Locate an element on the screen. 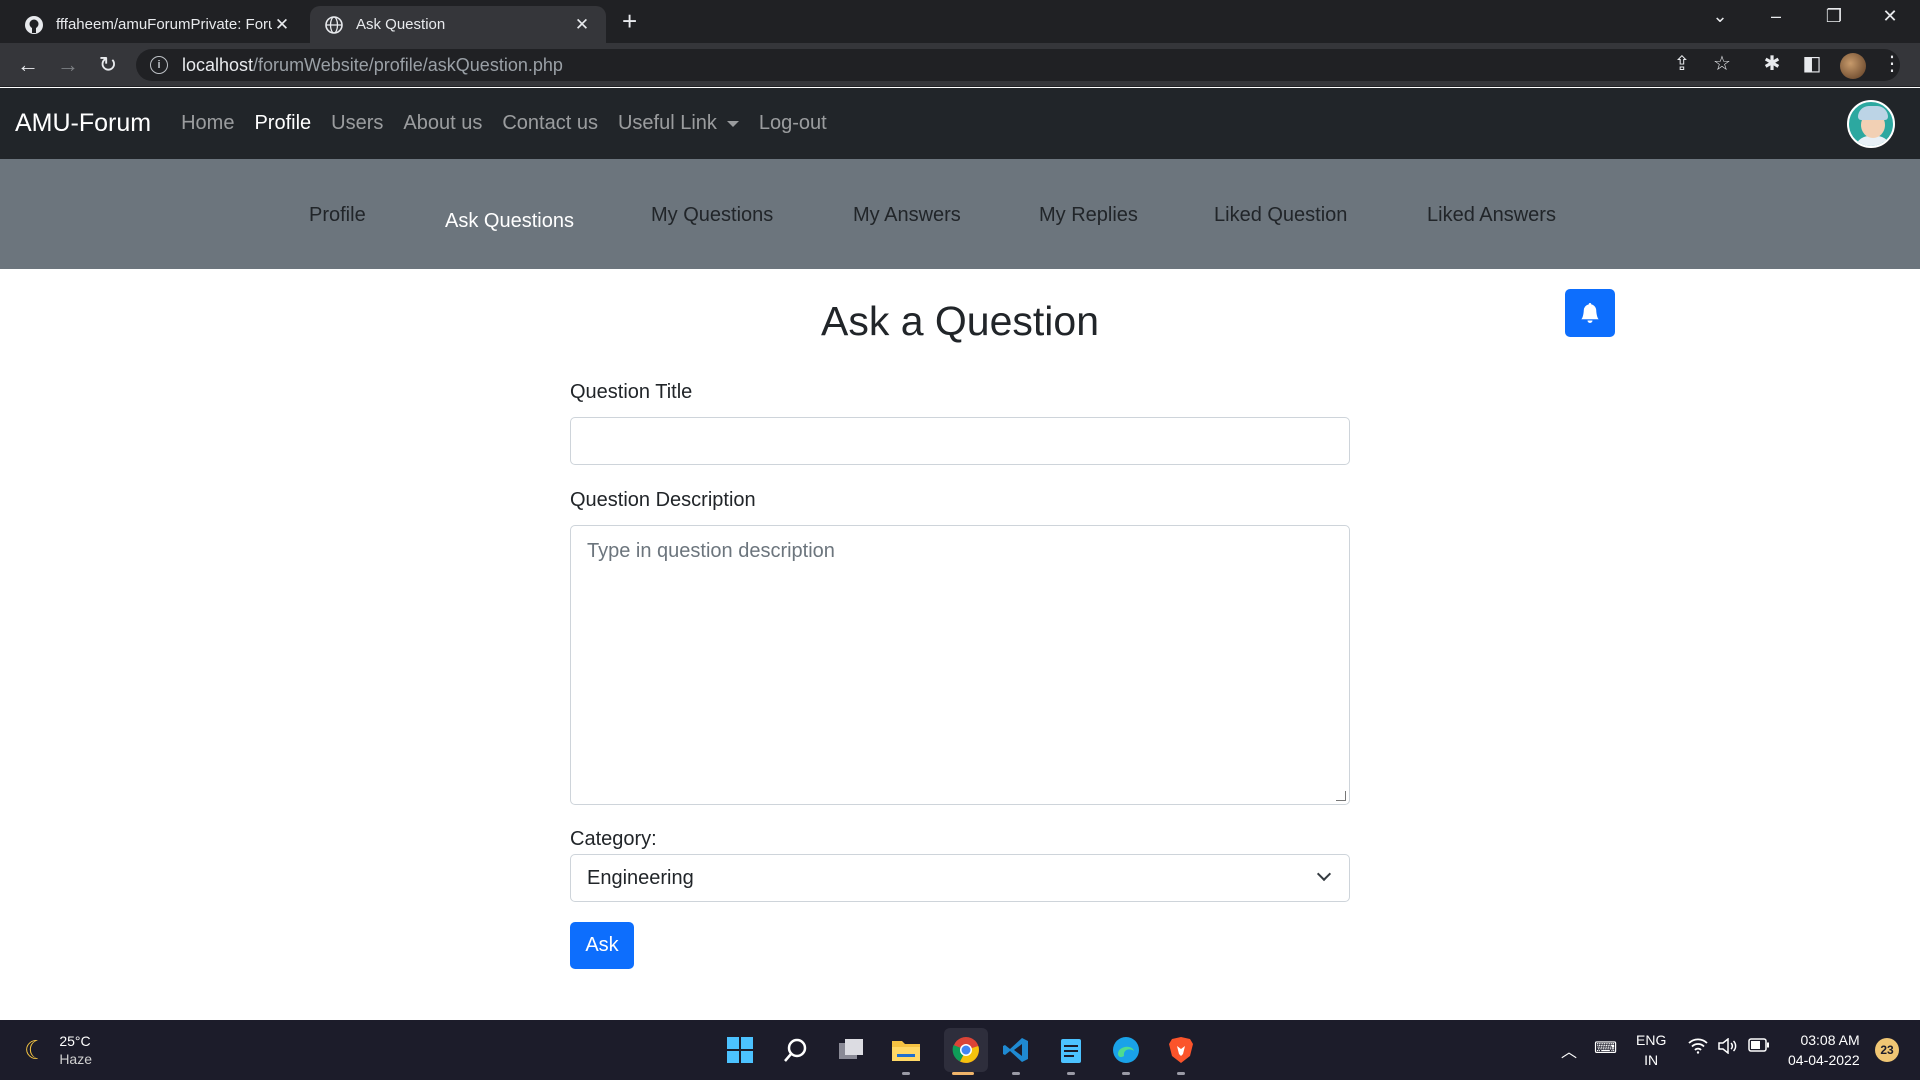 This screenshot has height=1080, width=1920. battery-icon is located at coordinates (1759, 1047).